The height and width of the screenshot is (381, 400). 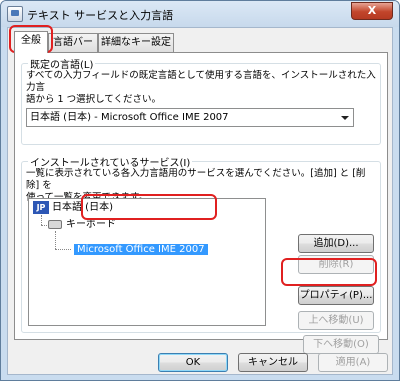 I want to click on tab-language-bar: 言語バー, so click(x=73, y=42).